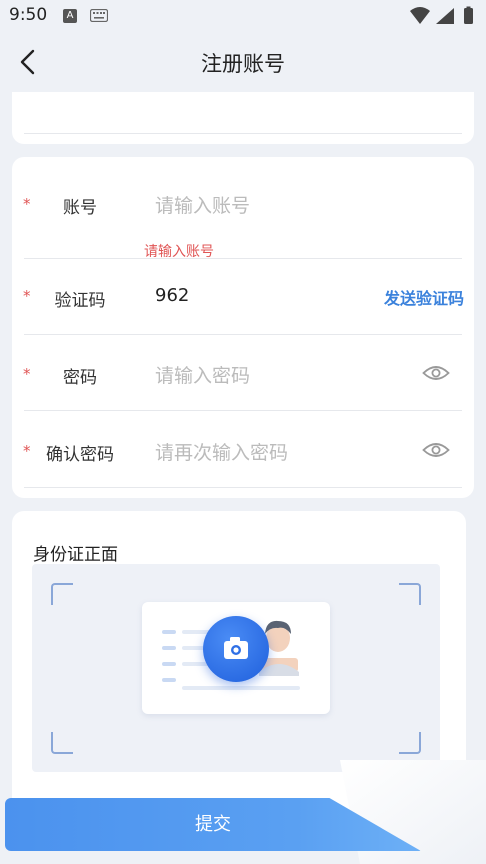 The height and width of the screenshot is (864, 486). I want to click on password-input: 请输入密码, so click(202, 374).